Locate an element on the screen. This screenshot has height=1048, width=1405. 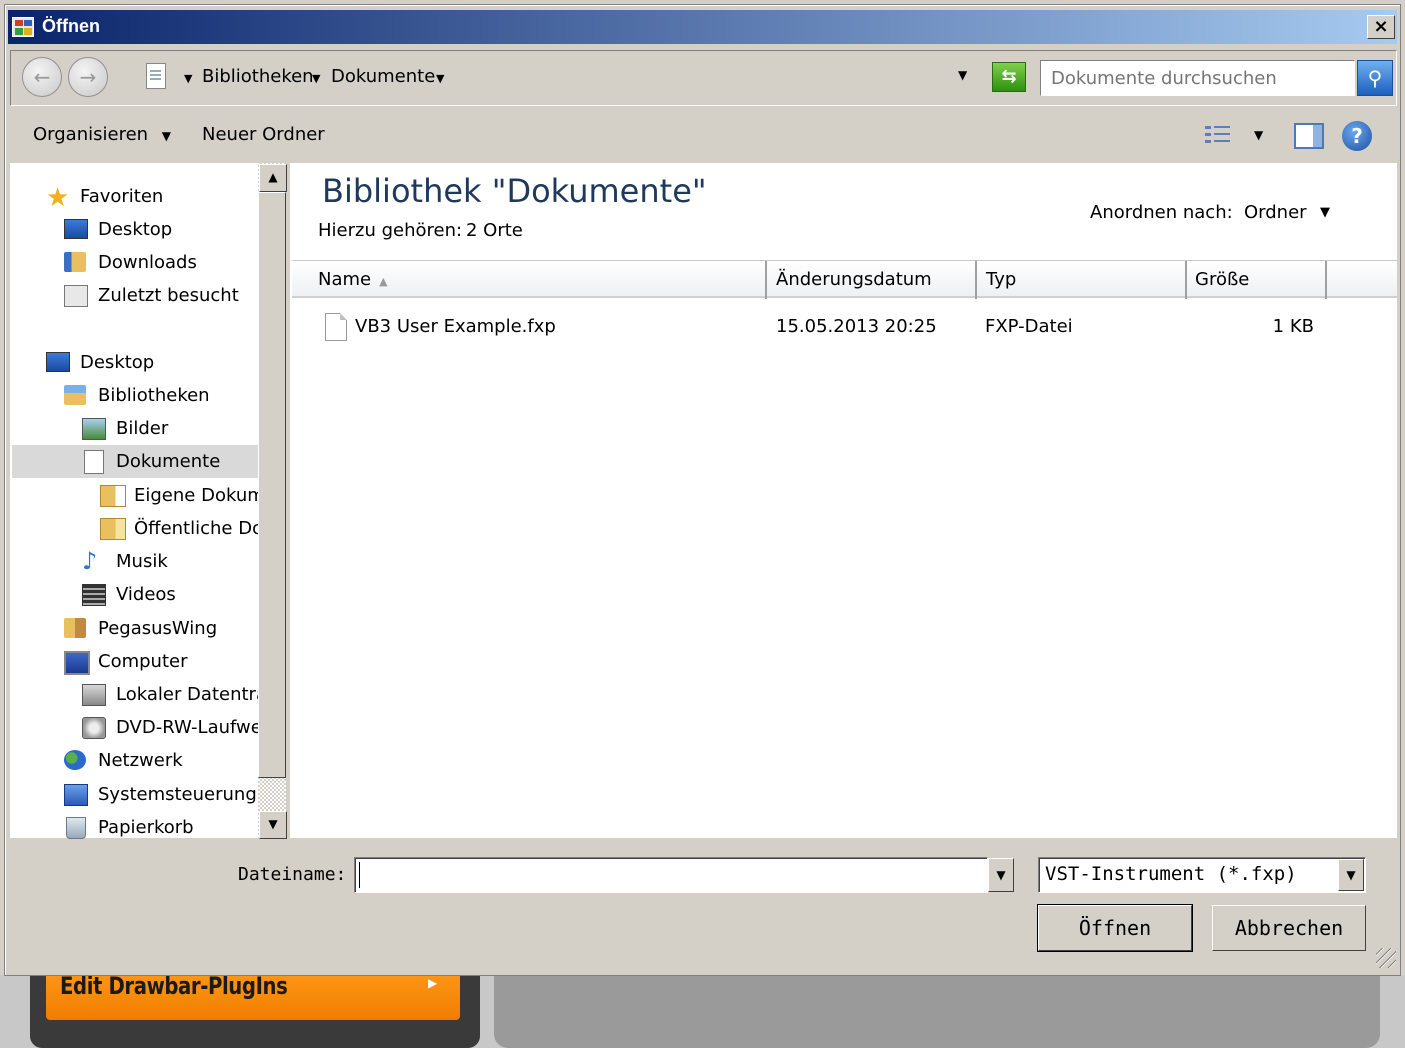
nav-label: Dokumente is located at coordinates (168, 461).